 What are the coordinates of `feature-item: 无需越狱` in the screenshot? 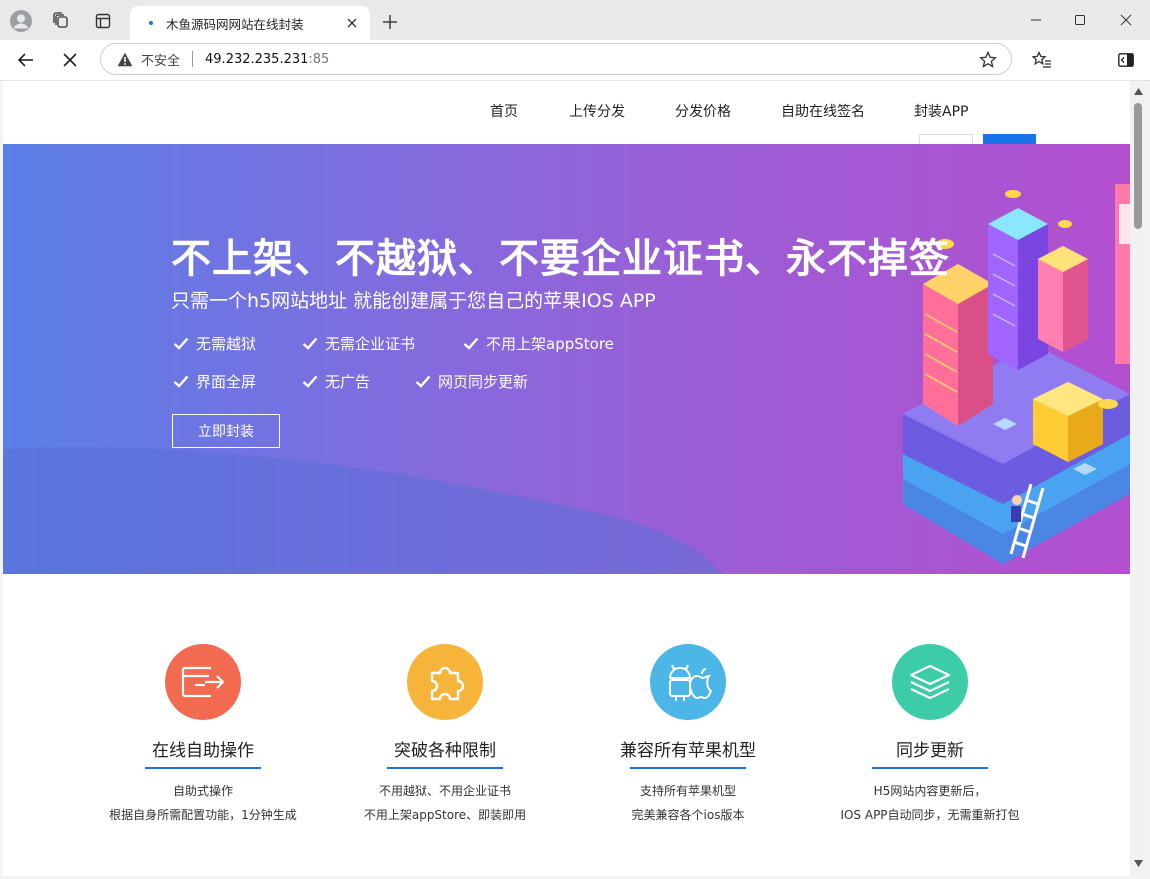 It's located at (214, 343).